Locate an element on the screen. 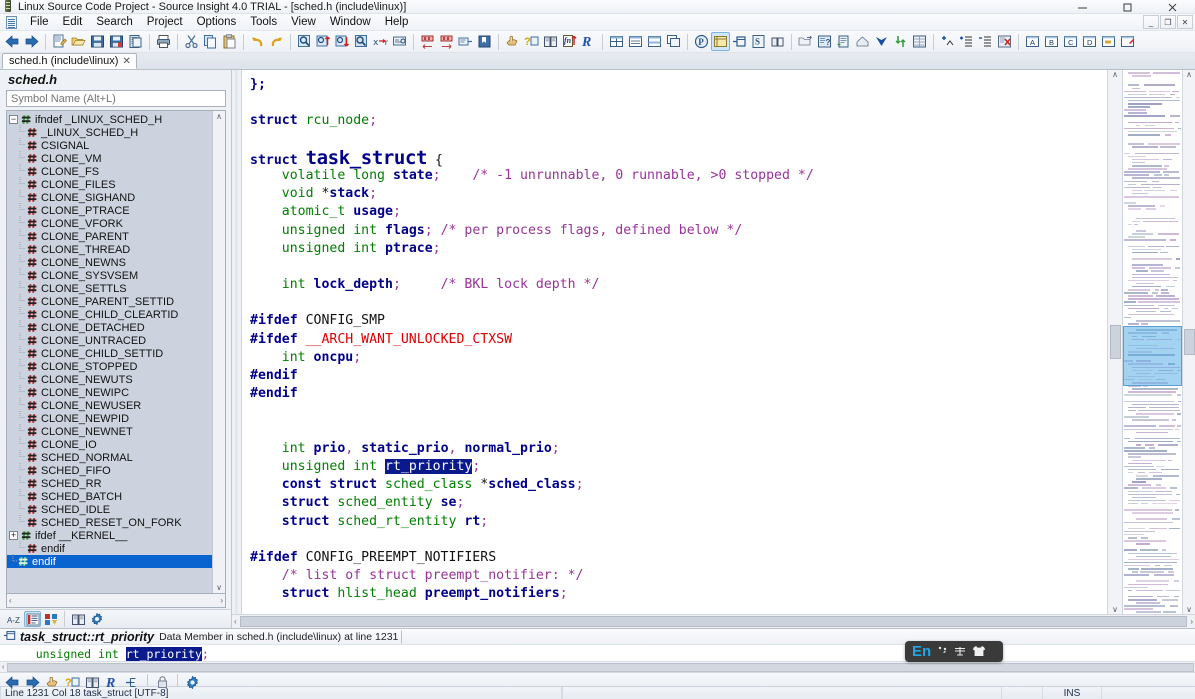 The width and height of the screenshot is (1195, 699). symbol-list-item: CLONE_CHILD_CLEARTID is located at coordinates (109, 313).